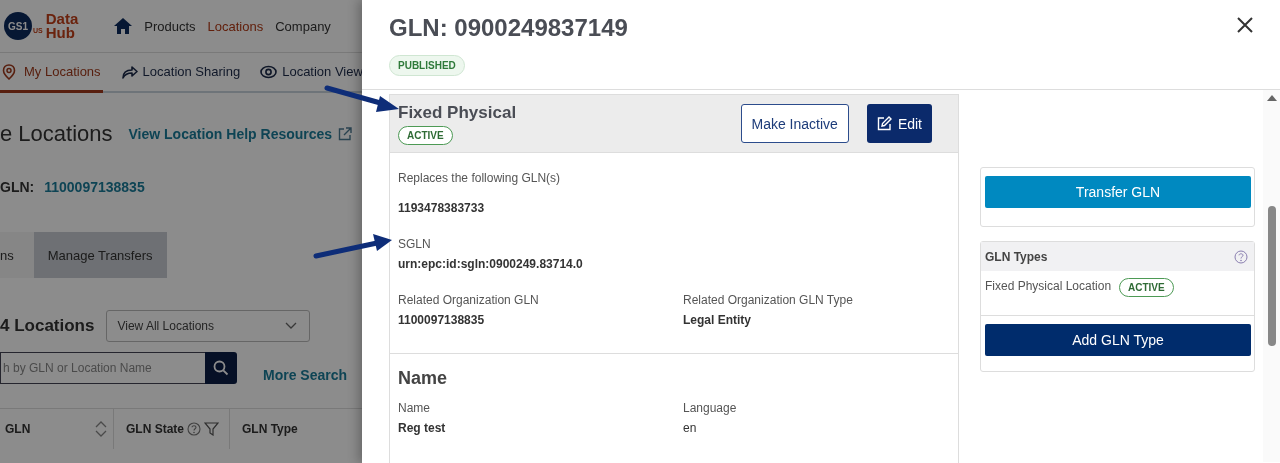 This screenshot has width=1280, height=463. What do you see at coordinates (101, 429) in the screenshot?
I see `sort-icon` at bounding box center [101, 429].